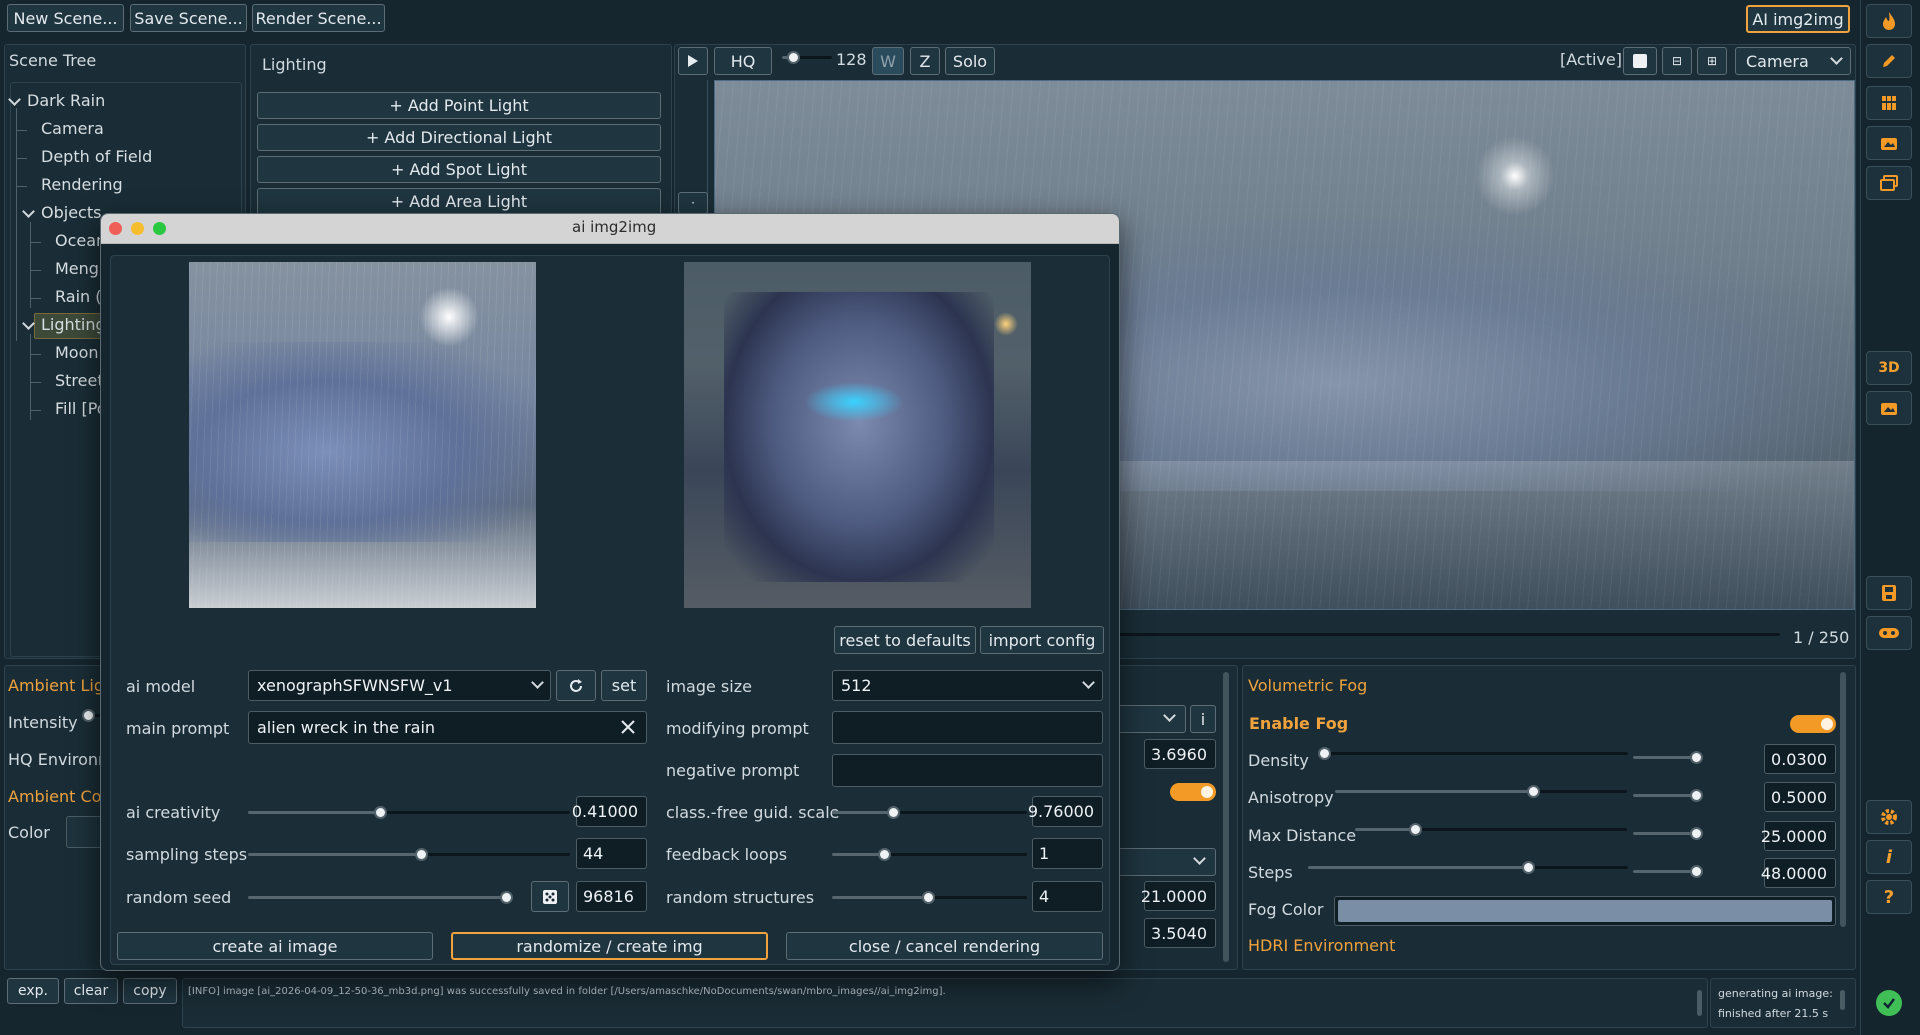  What do you see at coordinates (1042, 640) in the screenshot?
I see `import-config-button: import config` at bounding box center [1042, 640].